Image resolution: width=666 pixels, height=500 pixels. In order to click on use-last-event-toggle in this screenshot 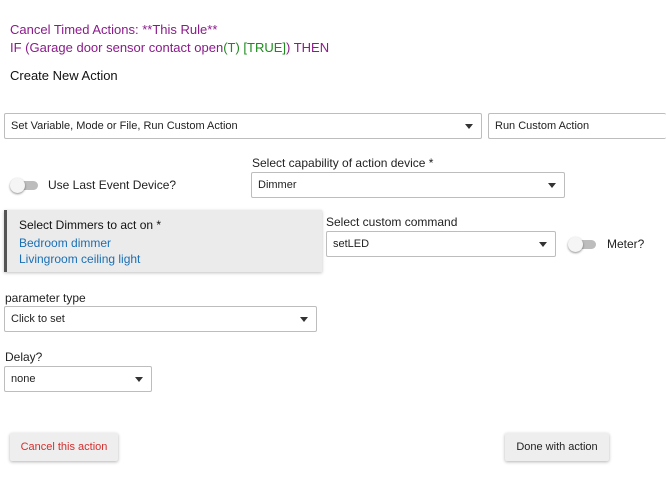, I will do `click(24, 185)`.